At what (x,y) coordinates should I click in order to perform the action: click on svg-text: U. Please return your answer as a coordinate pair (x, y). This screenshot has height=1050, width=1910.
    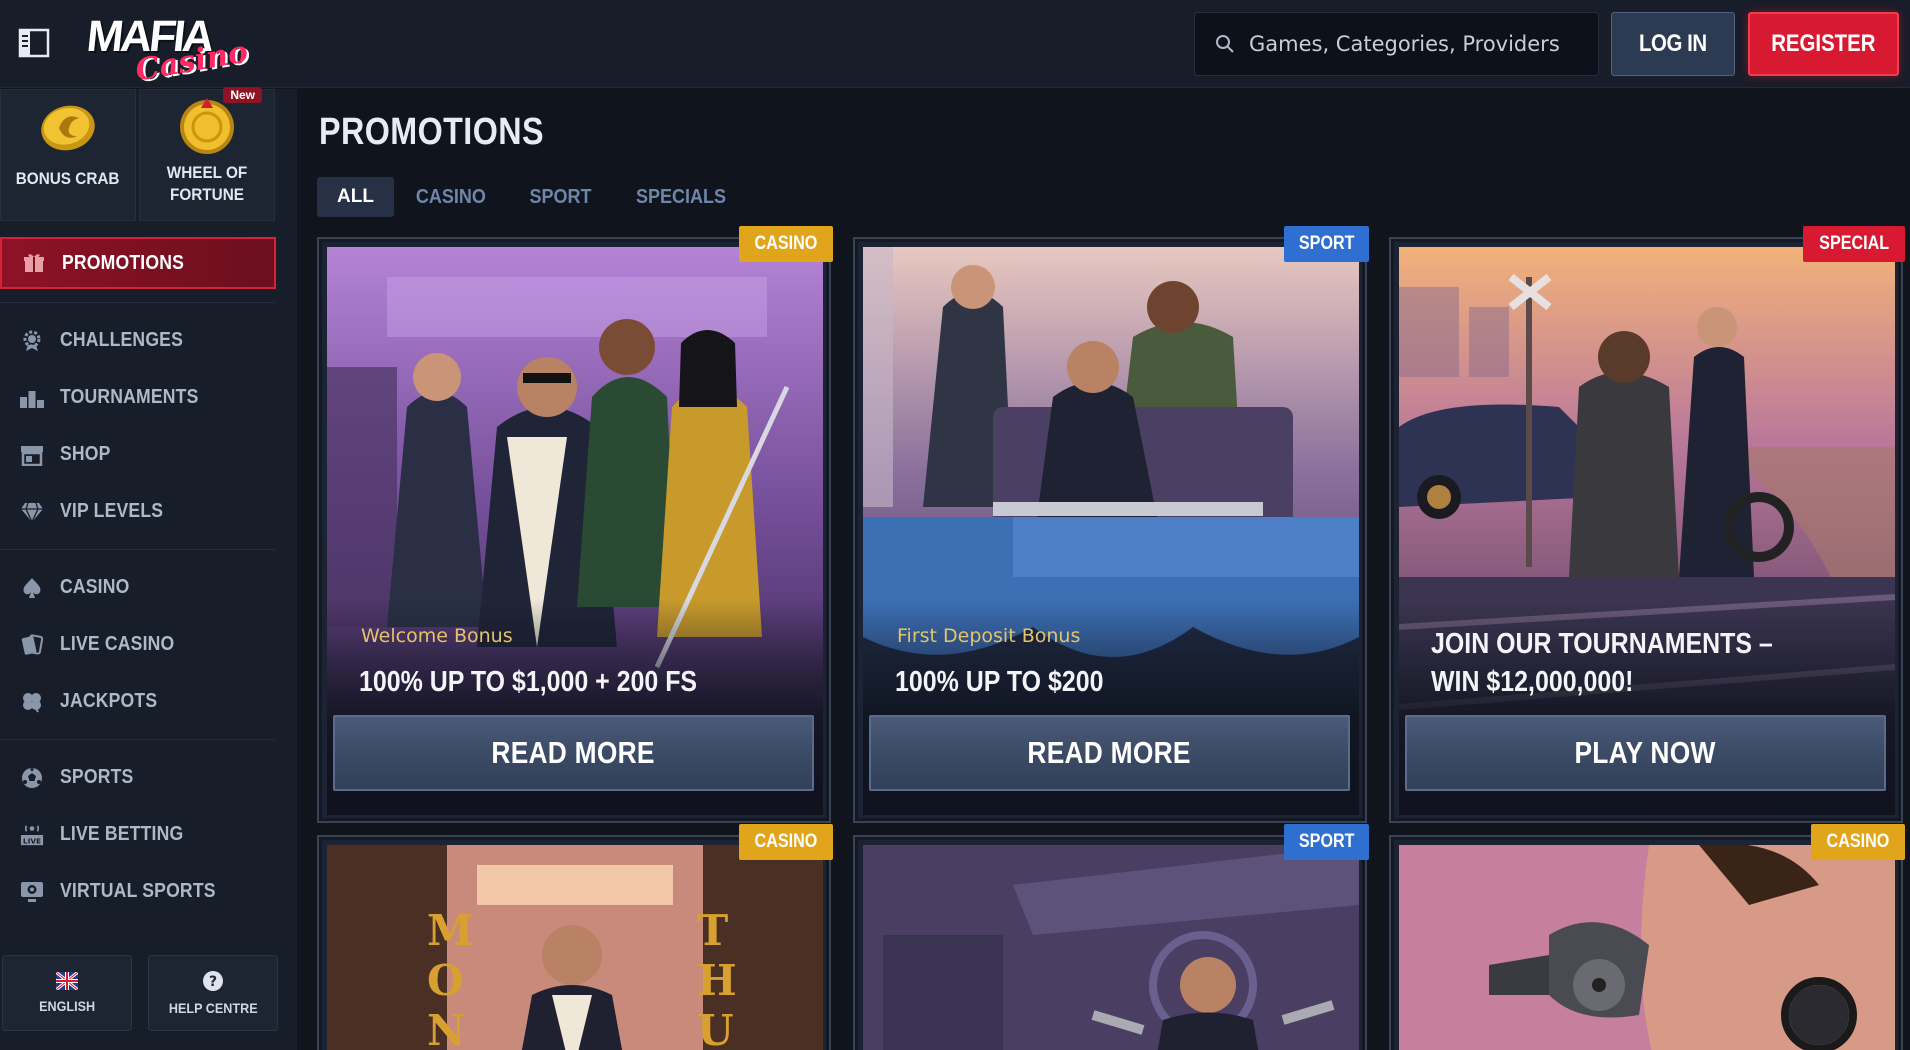
    Looking at the image, I should click on (715, 1028).